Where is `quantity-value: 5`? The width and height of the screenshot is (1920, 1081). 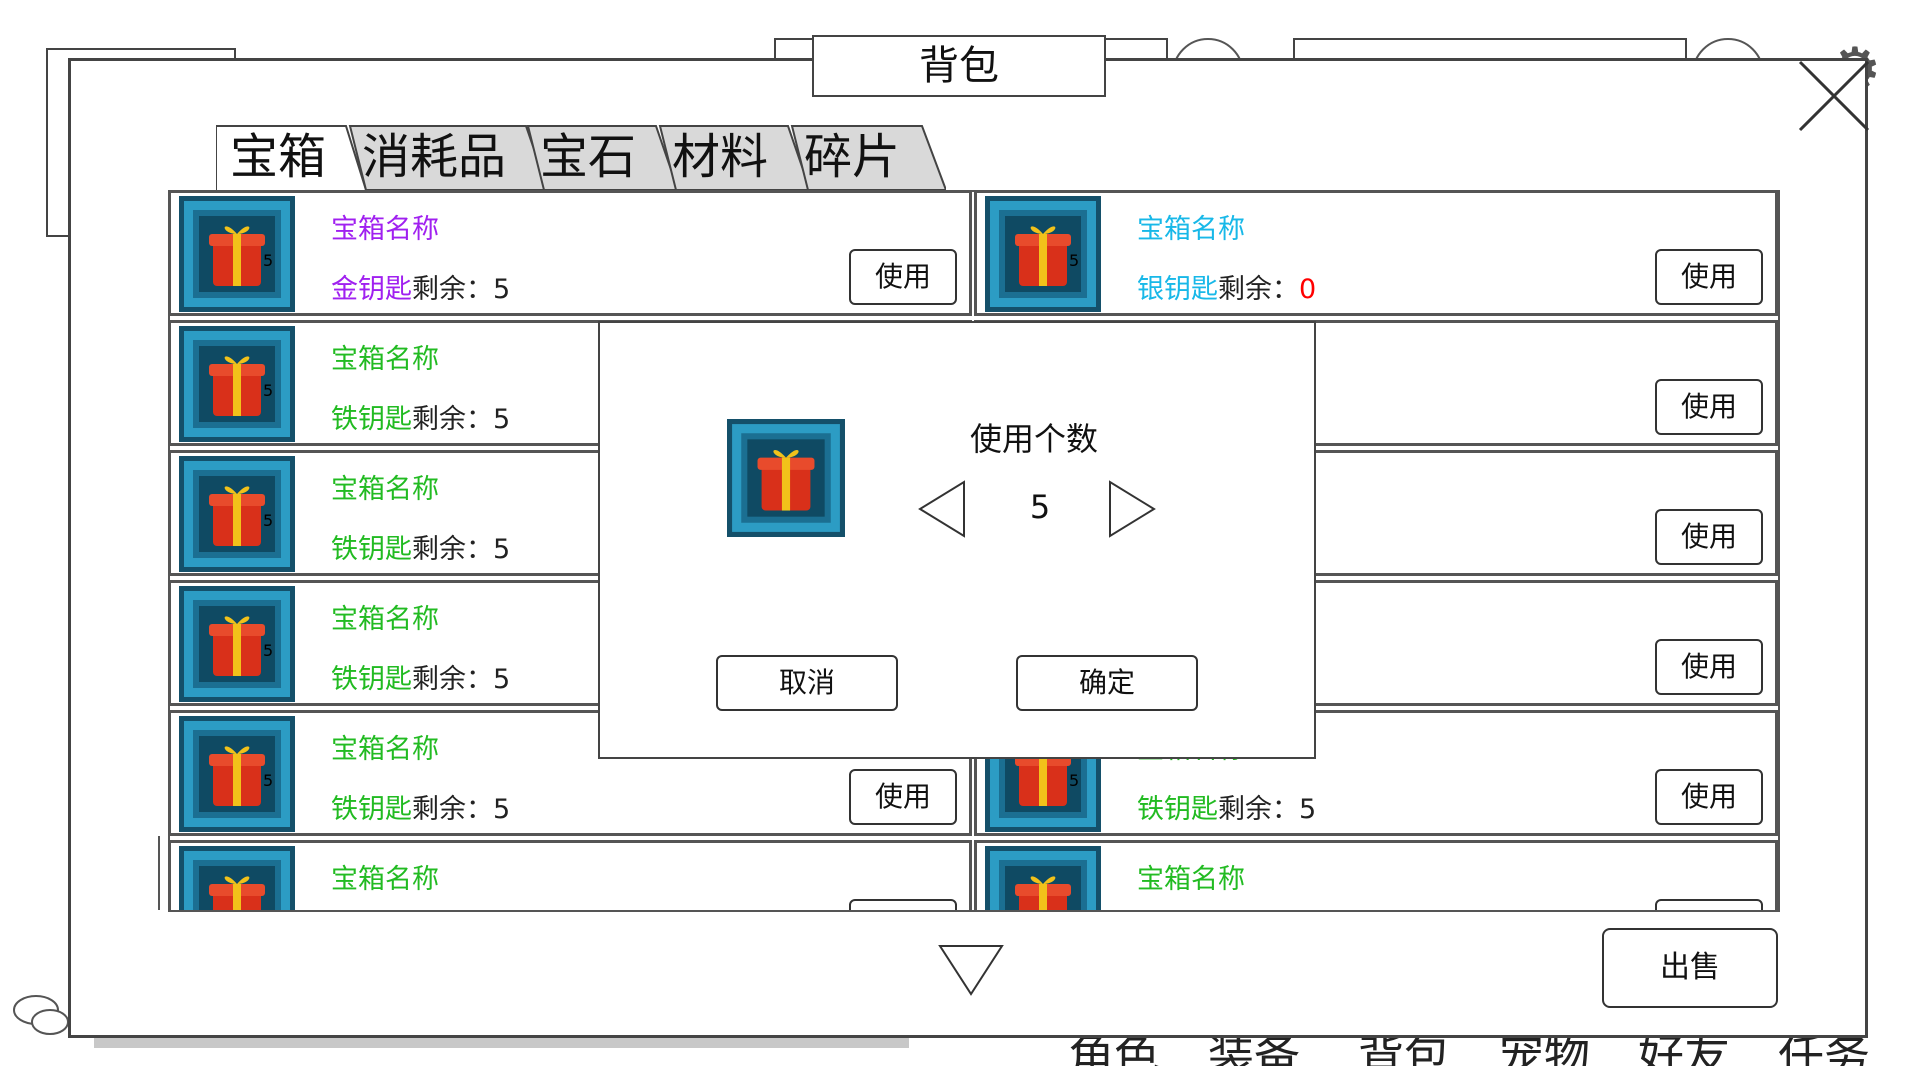 quantity-value: 5 is located at coordinates (1040, 507).